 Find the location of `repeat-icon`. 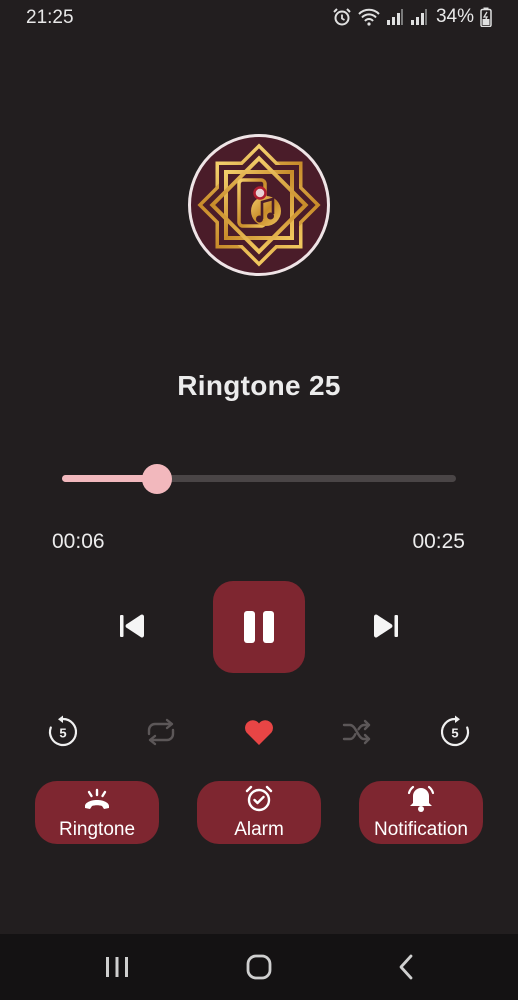

repeat-icon is located at coordinates (161, 732).